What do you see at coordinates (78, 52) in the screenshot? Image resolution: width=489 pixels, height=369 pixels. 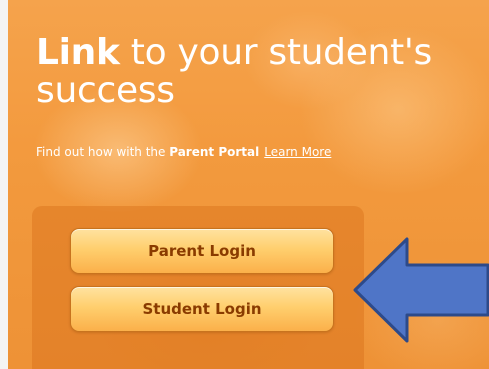 I see `headline-strong-text: Link` at bounding box center [78, 52].